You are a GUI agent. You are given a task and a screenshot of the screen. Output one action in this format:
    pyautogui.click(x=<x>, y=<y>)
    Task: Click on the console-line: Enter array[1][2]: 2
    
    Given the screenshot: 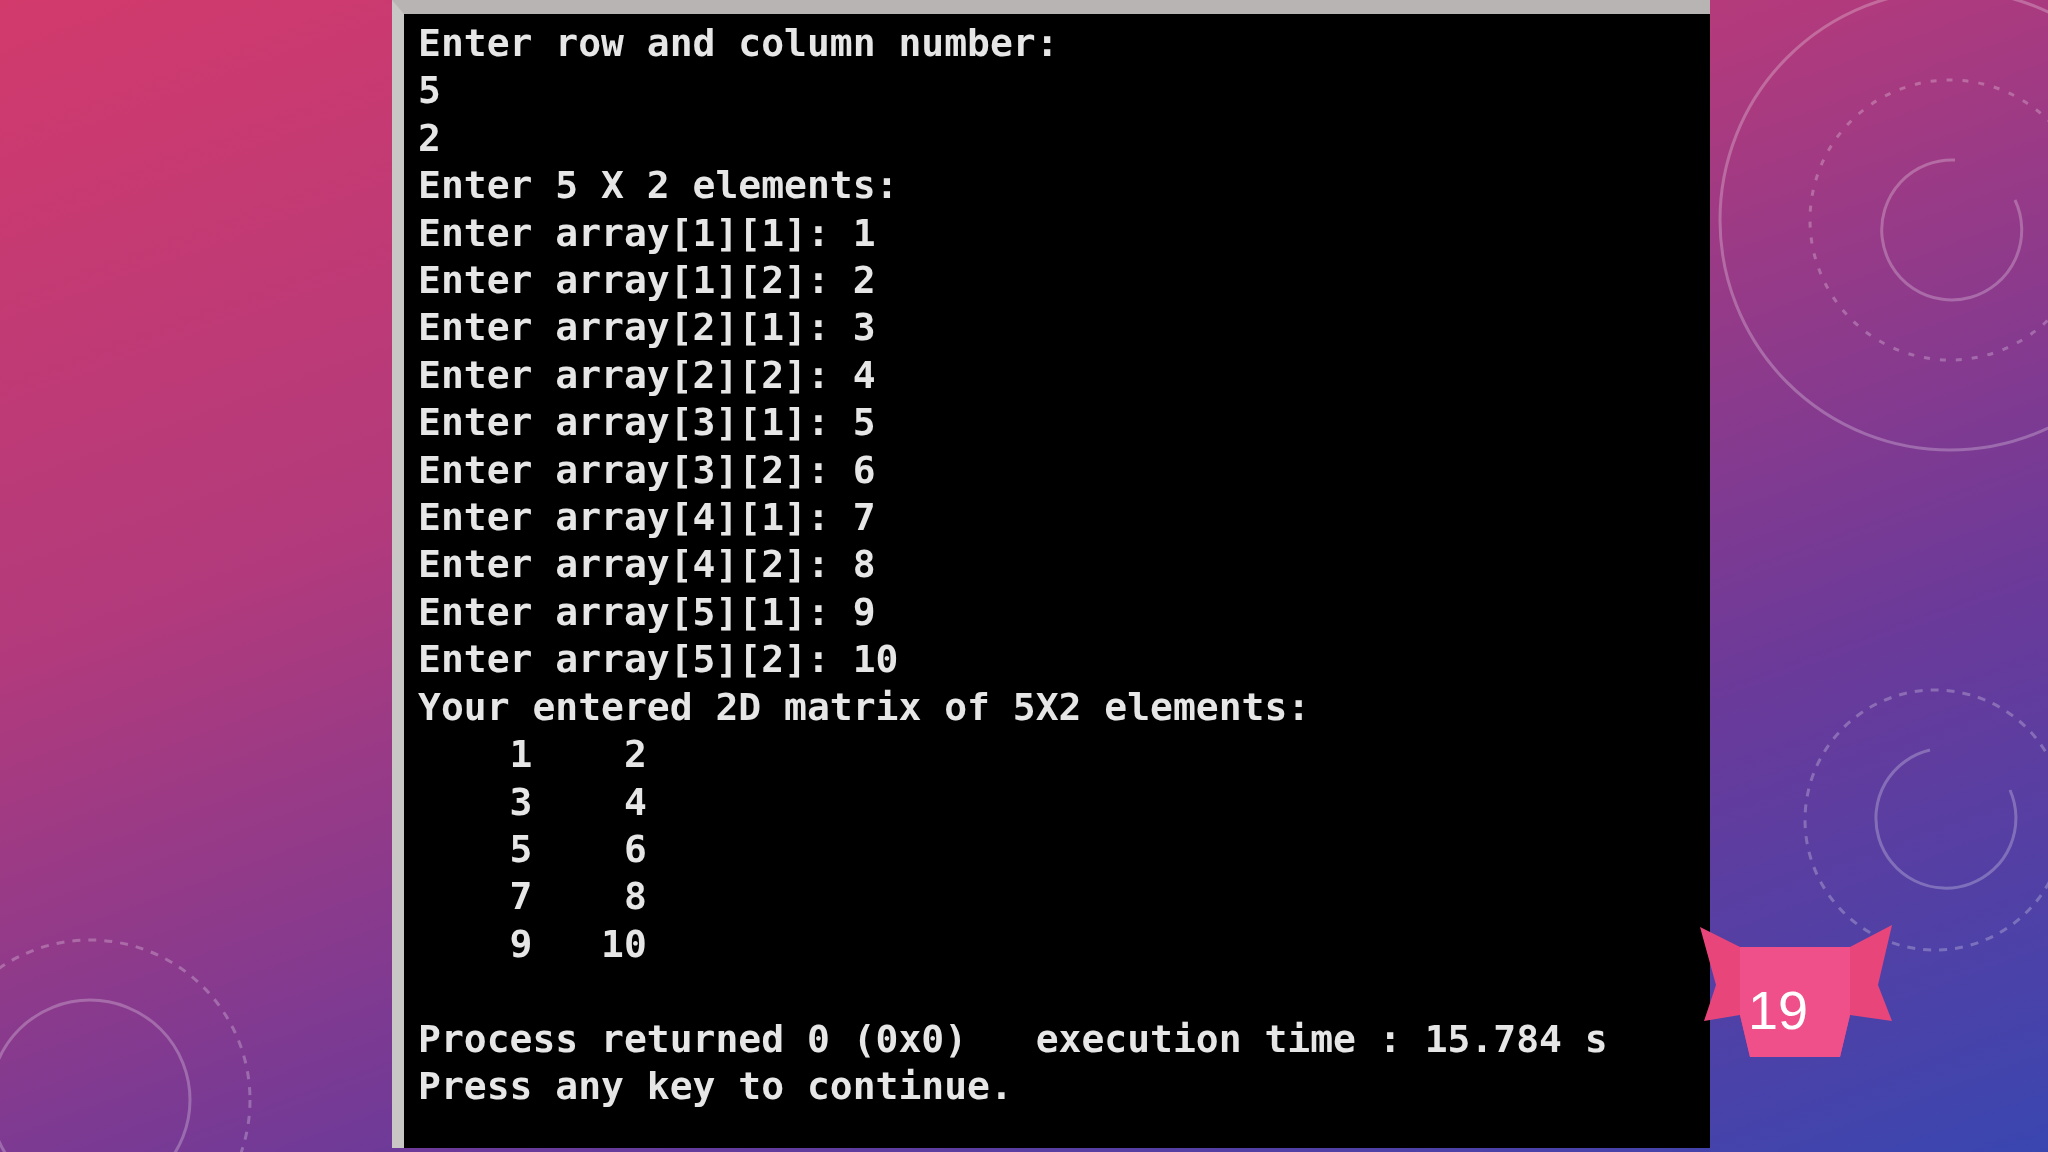 What is the action you would take?
    pyautogui.click(x=647, y=281)
    